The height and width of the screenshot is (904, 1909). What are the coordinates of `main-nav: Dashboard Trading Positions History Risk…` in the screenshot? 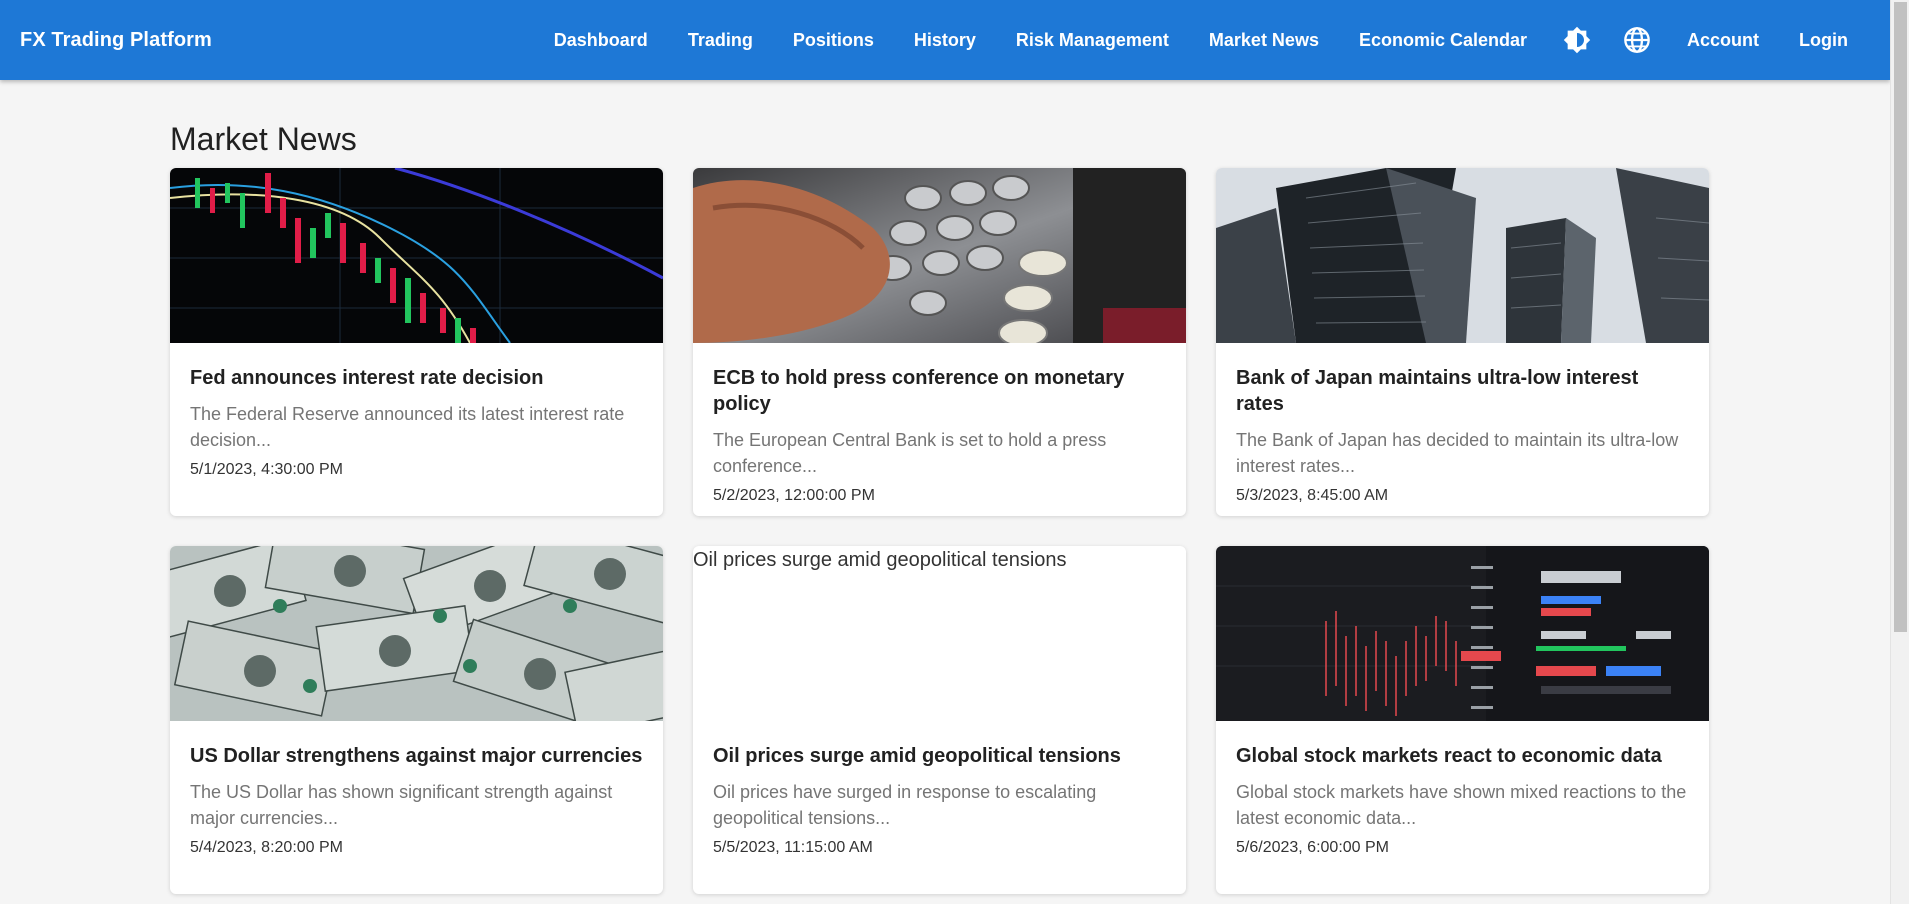 It's located at (1197, 40).